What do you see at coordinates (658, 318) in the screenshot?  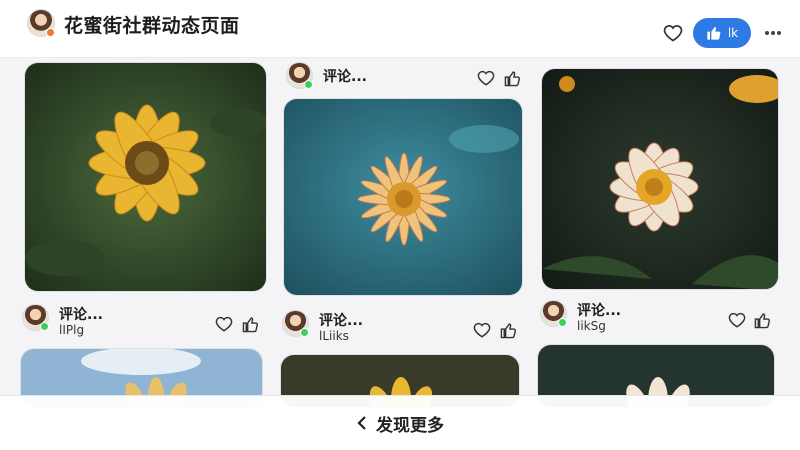 I see `card-meta-4: 评论... likSg` at bounding box center [658, 318].